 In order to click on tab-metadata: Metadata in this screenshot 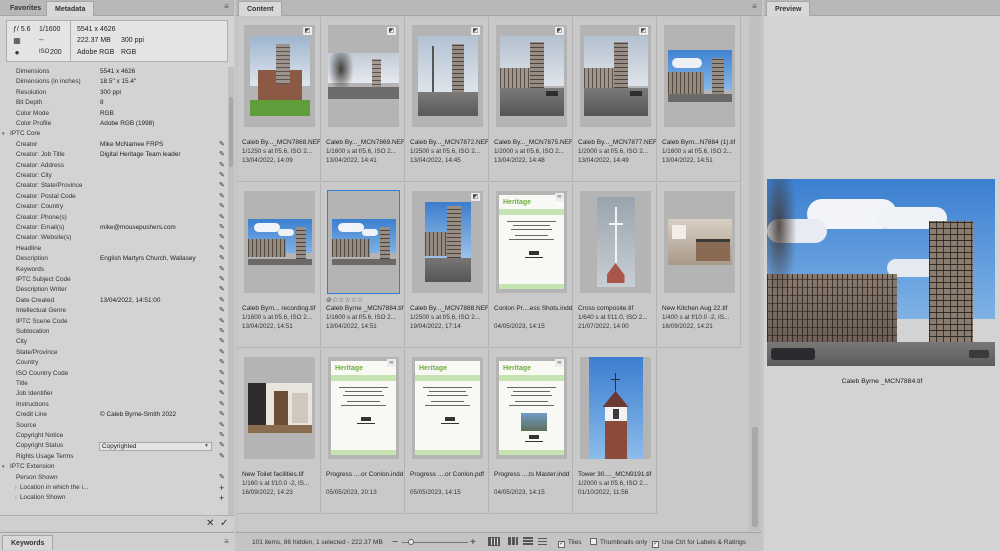, I will do `click(70, 8)`.